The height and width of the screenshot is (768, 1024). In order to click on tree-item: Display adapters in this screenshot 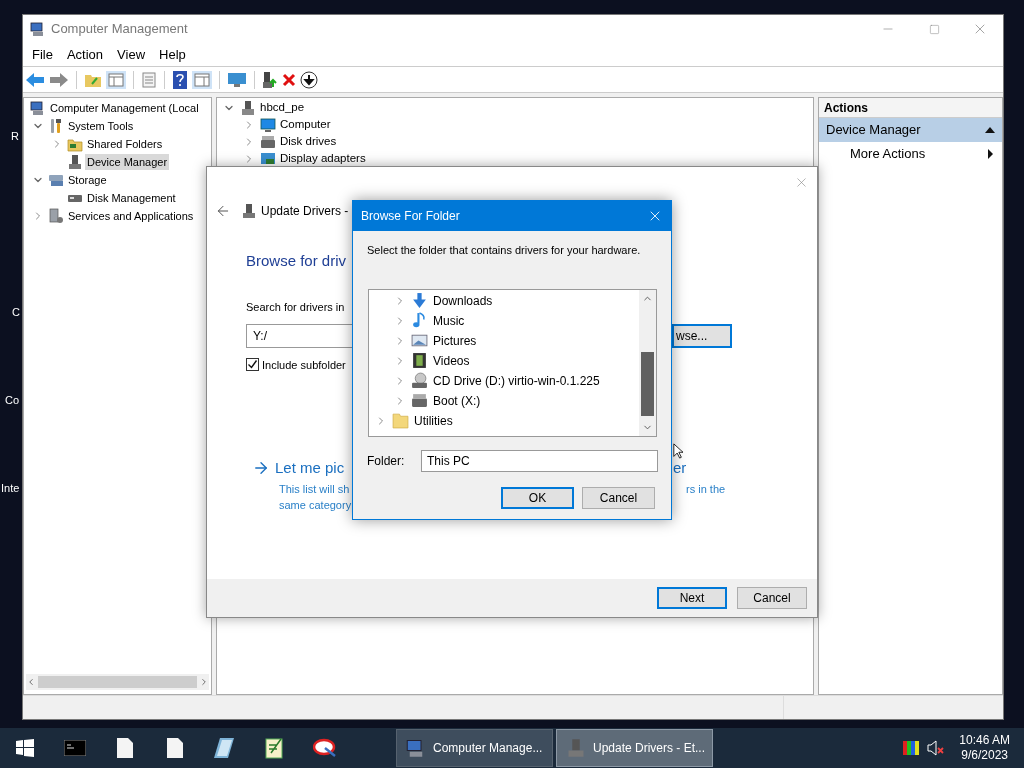, I will do `click(323, 158)`.